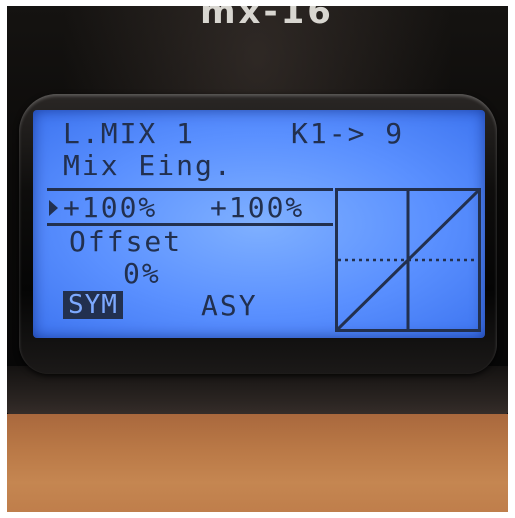 This screenshot has width=515, height=518. What do you see at coordinates (126, 241) in the screenshot?
I see `offset-label: Offset` at bounding box center [126, 241].